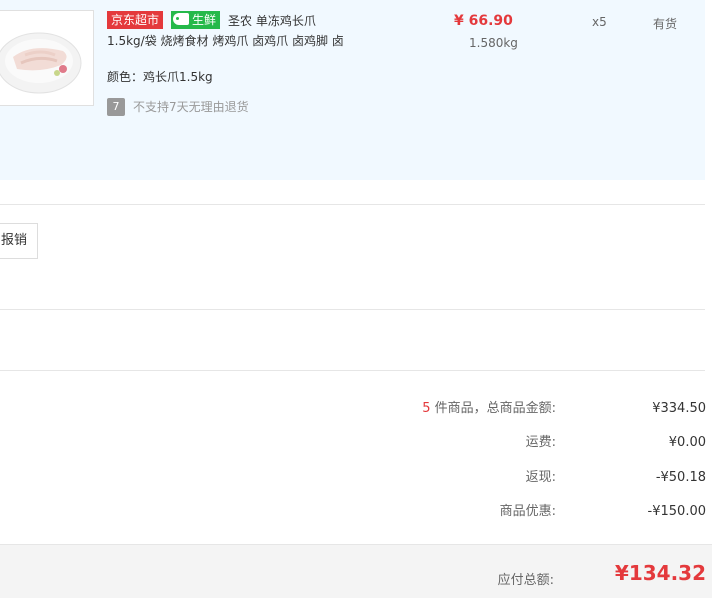 The image size is (712, 598). I want to click on shipping-label: 运费:, so click(540, 442).